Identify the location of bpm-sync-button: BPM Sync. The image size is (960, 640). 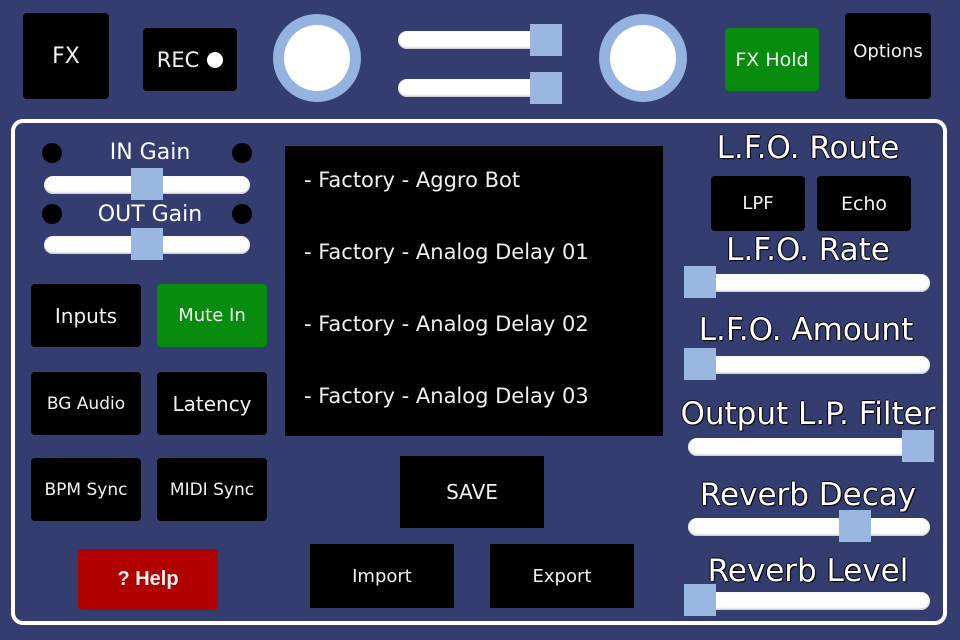
(86, 489).